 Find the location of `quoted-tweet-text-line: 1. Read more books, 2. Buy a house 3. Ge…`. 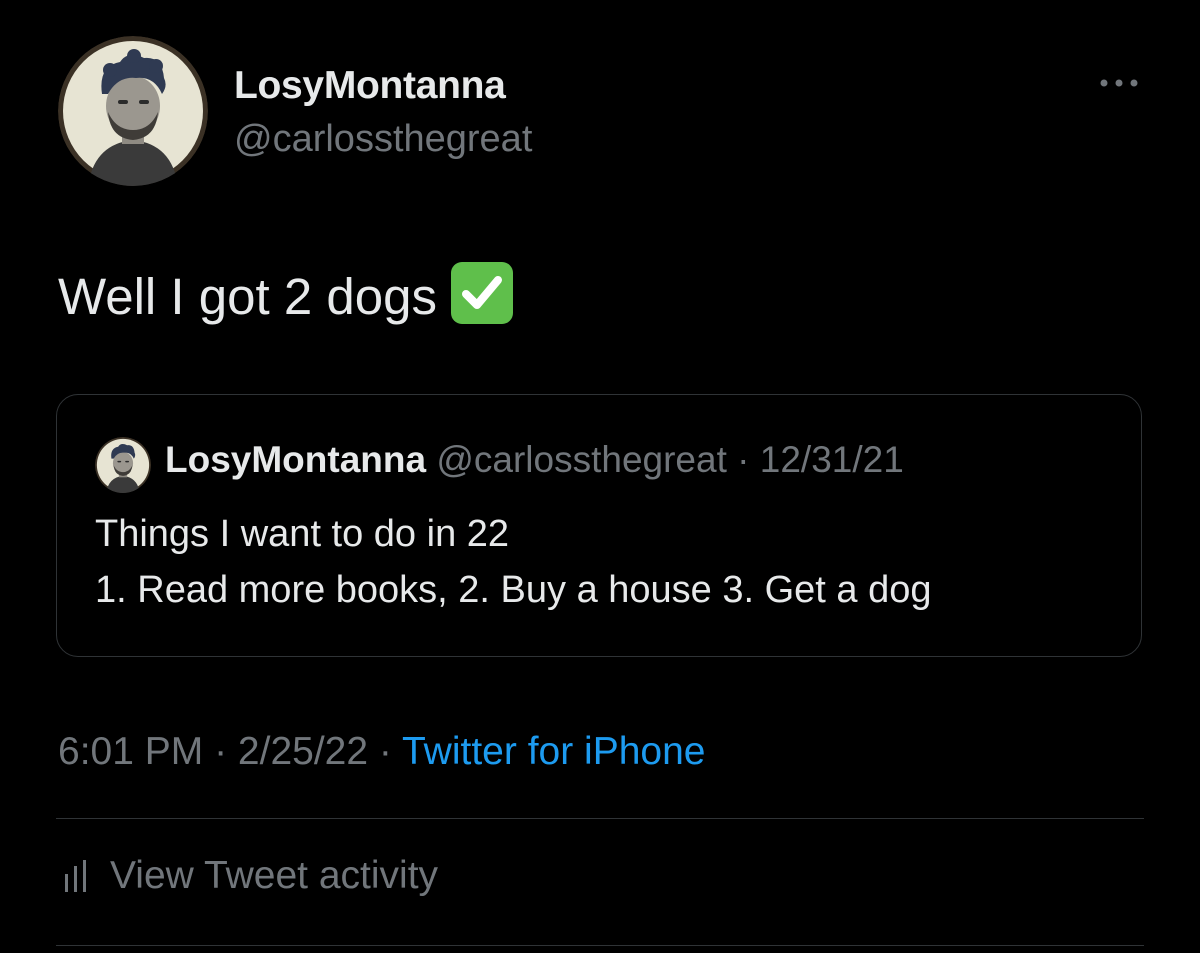

quoted-tweet-text-line: 1. Read more books, 2. Buy a house 3. Ge… is located at coordinates (513, 590).